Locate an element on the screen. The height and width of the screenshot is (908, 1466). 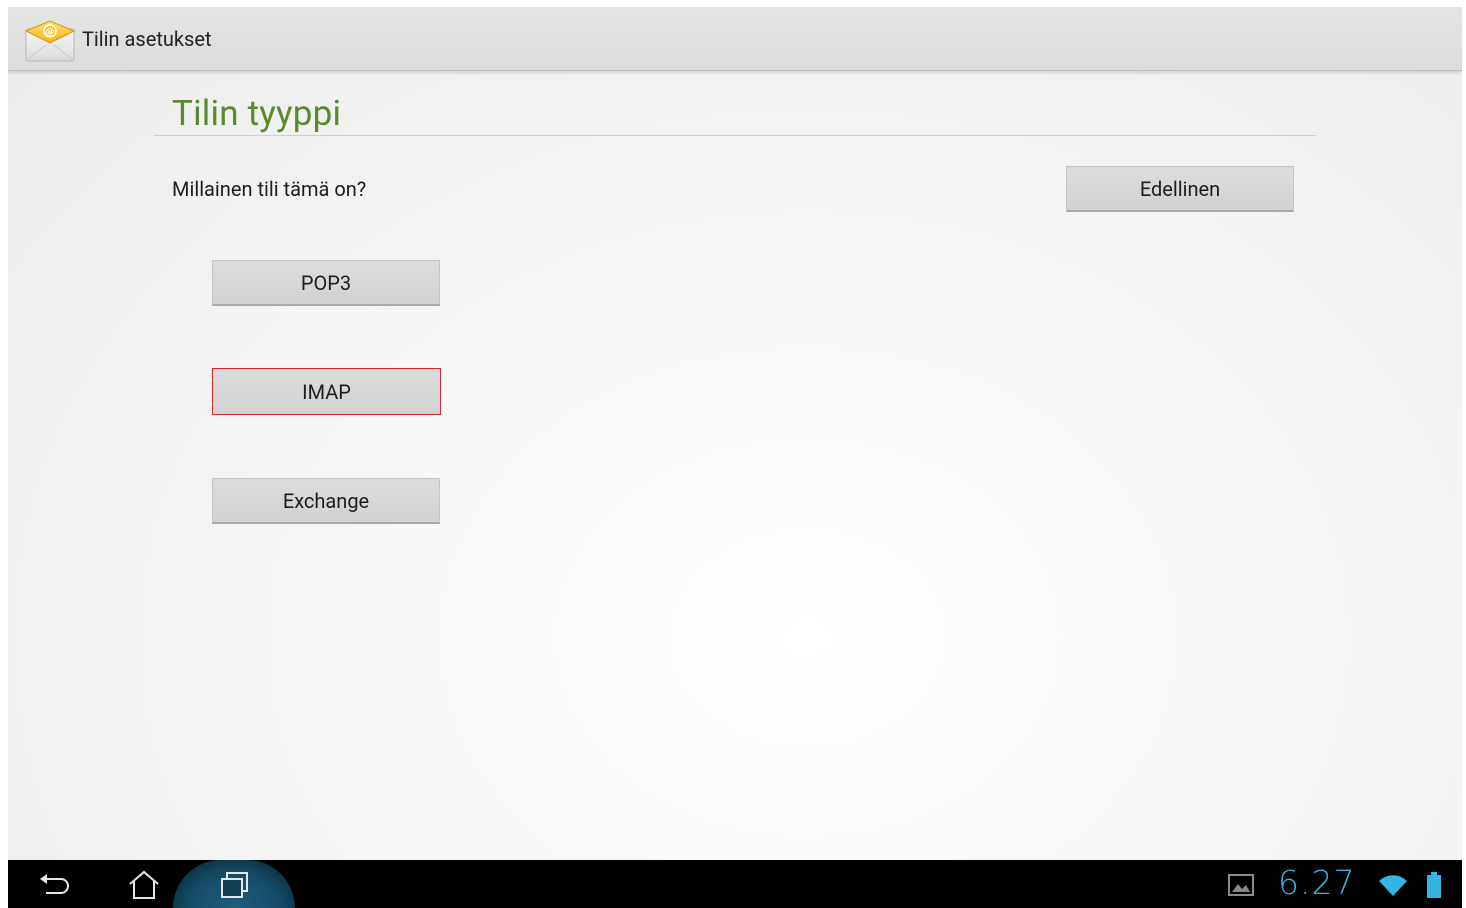
action-bar: @ Tilin asetukset is located at coordinates (735, 39).